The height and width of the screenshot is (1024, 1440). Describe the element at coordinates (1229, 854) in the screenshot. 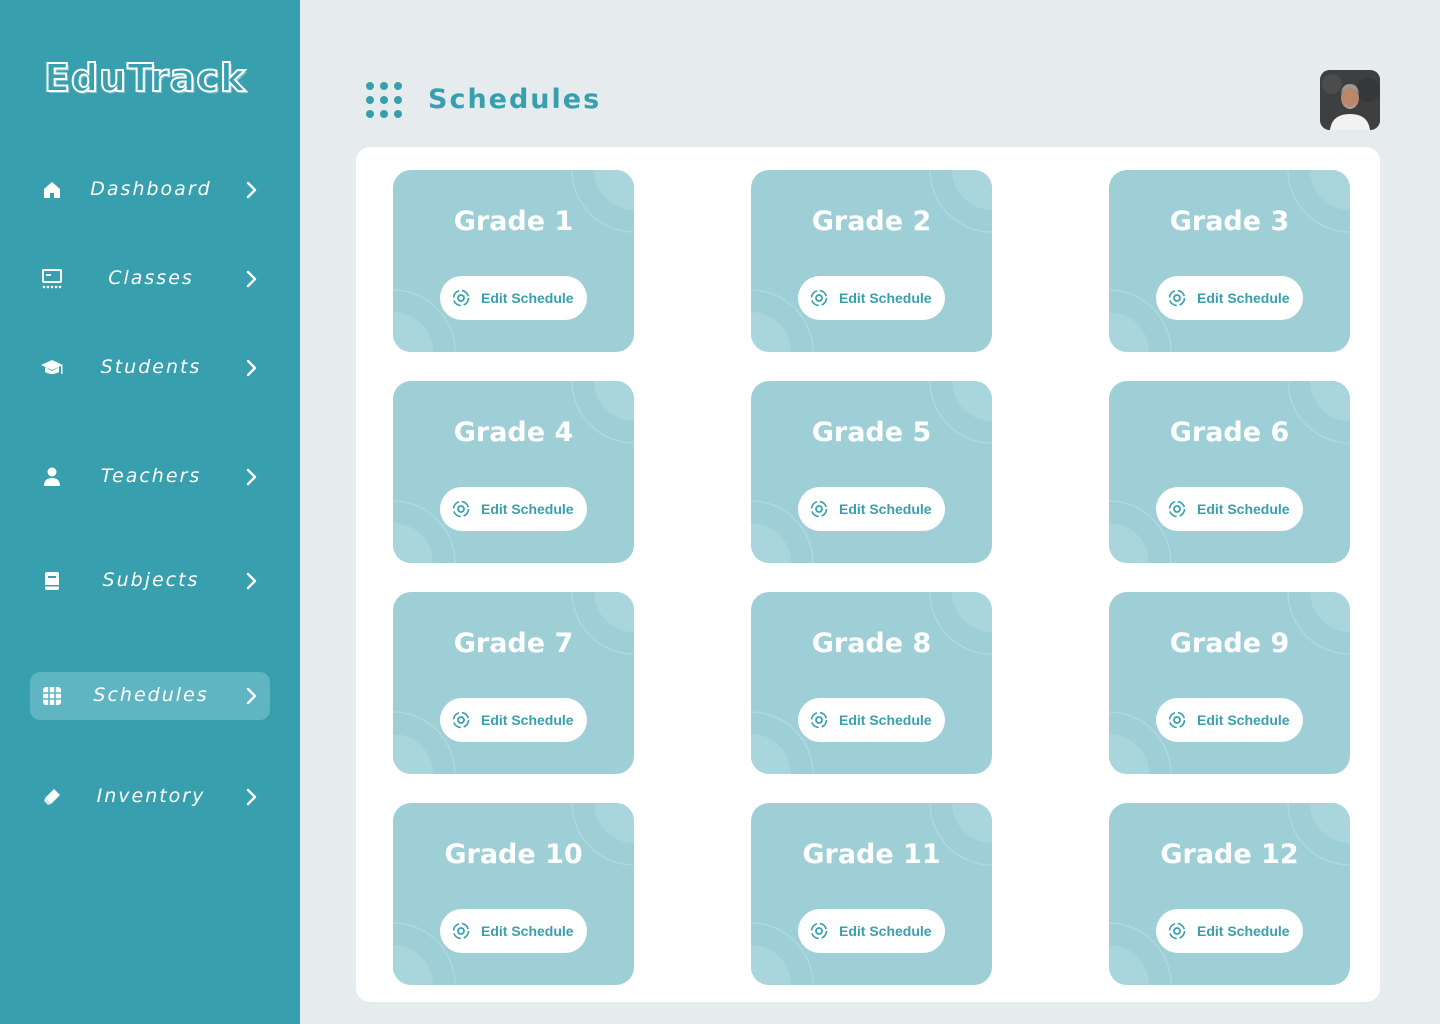

I see `grade-title: Grade 12` at that location.